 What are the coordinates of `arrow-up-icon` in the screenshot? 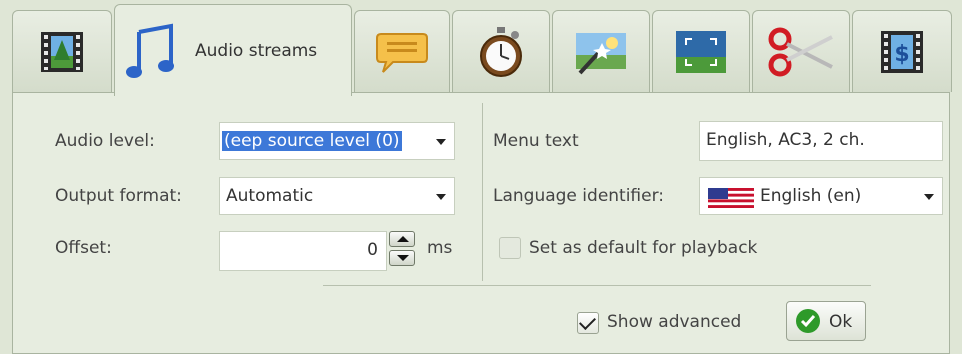 It's located at (403, 239).